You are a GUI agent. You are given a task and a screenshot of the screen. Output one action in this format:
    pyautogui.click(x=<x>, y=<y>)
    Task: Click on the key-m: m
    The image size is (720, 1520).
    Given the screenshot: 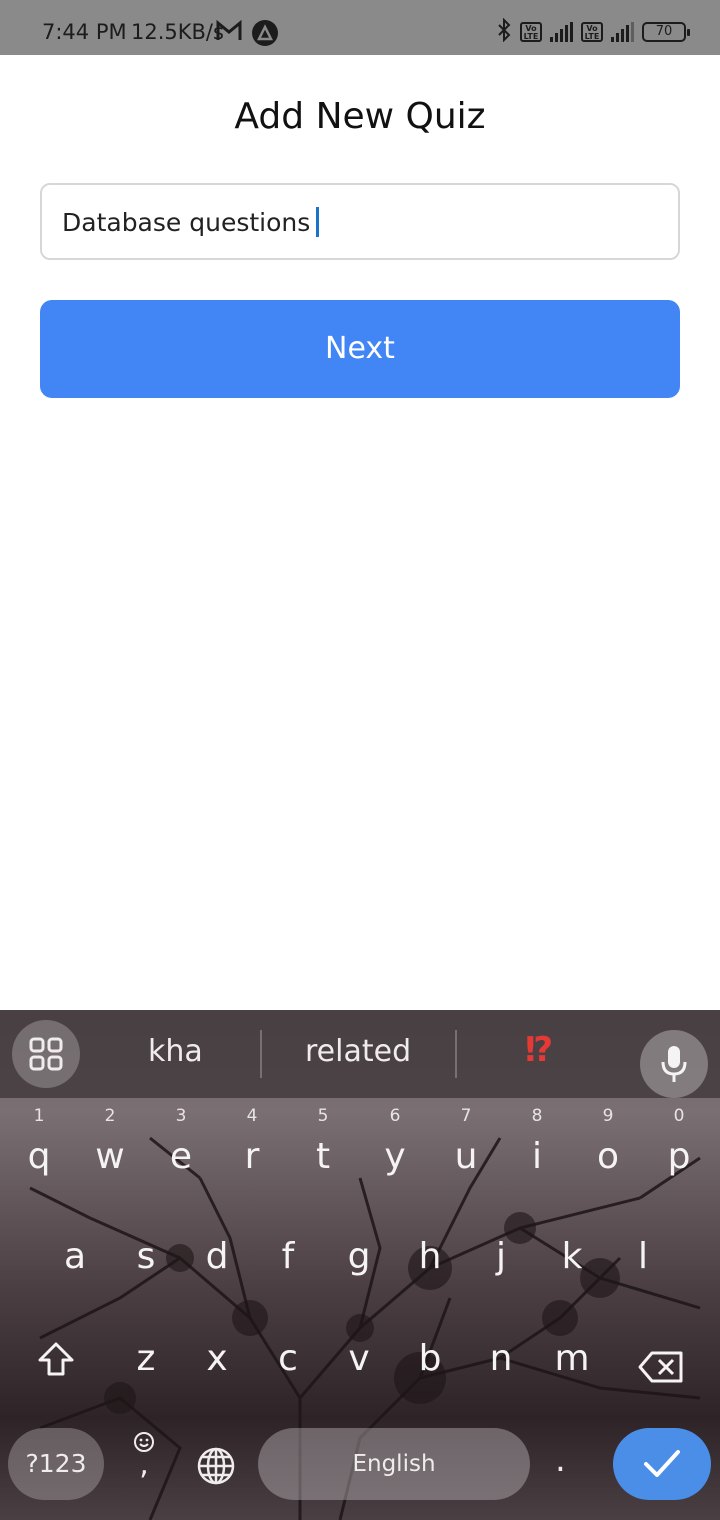 What is the action you would take?
    pyautogui.click(x=572, y=1358)
    